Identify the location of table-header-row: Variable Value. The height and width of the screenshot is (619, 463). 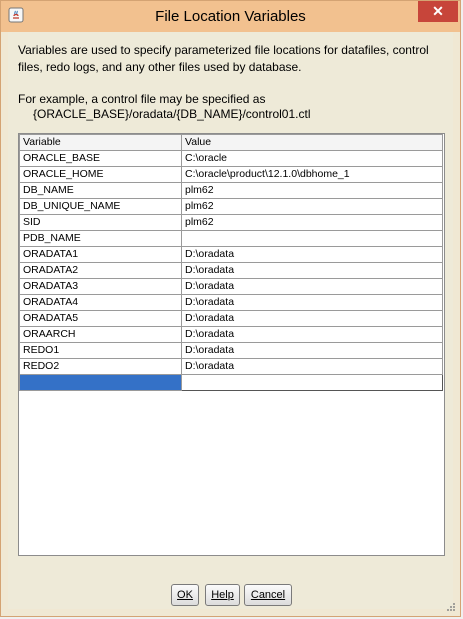
(231, 142).